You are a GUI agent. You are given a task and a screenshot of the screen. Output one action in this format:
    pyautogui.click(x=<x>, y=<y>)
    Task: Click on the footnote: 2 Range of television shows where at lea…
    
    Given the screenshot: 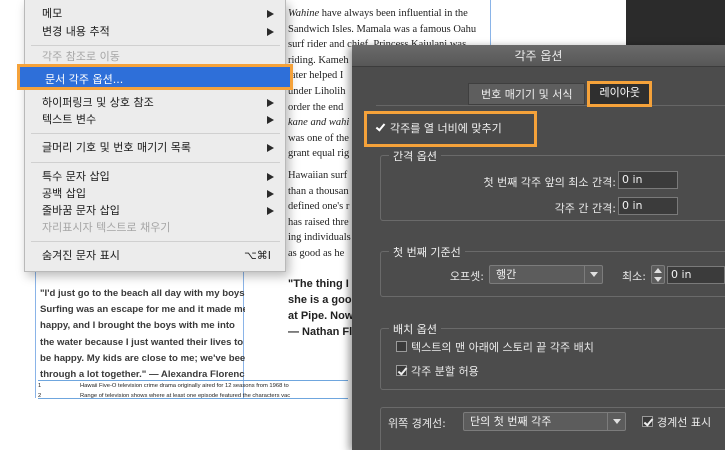 What is the action you would take?
    pyautogui.click(x=203, y=396)
    